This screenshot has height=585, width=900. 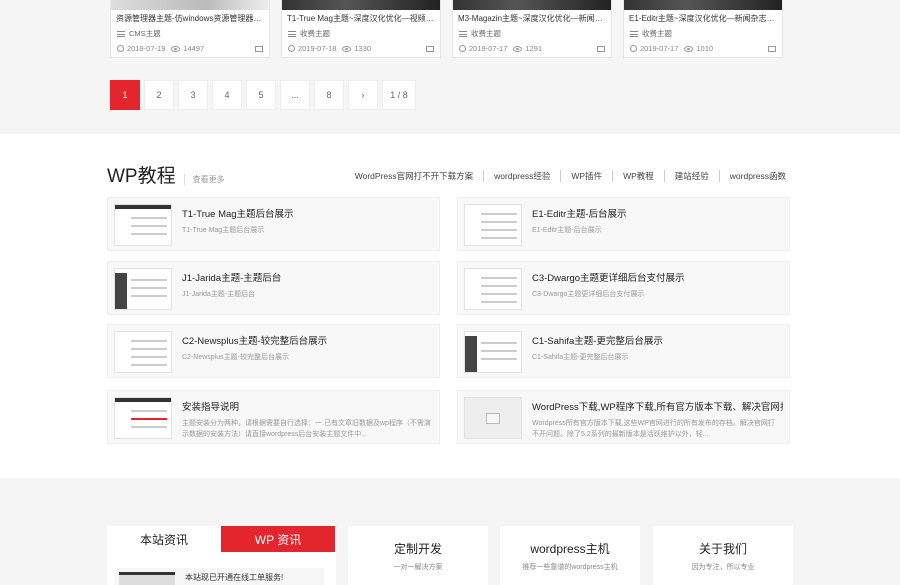 I want to click on page-1-button: 1, so click(x=125, y=95).